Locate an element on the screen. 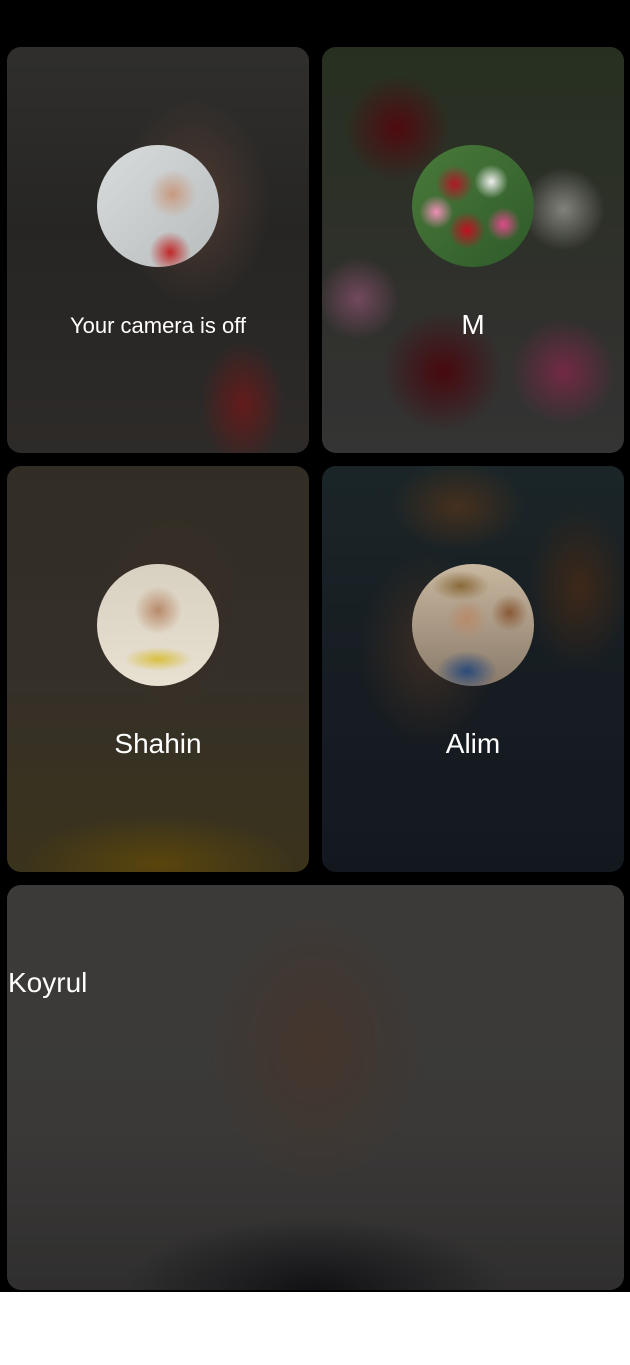 This screenshot has height=1365, width=630. participant-tile-alim: Alim is located at coordinates (473, 669).